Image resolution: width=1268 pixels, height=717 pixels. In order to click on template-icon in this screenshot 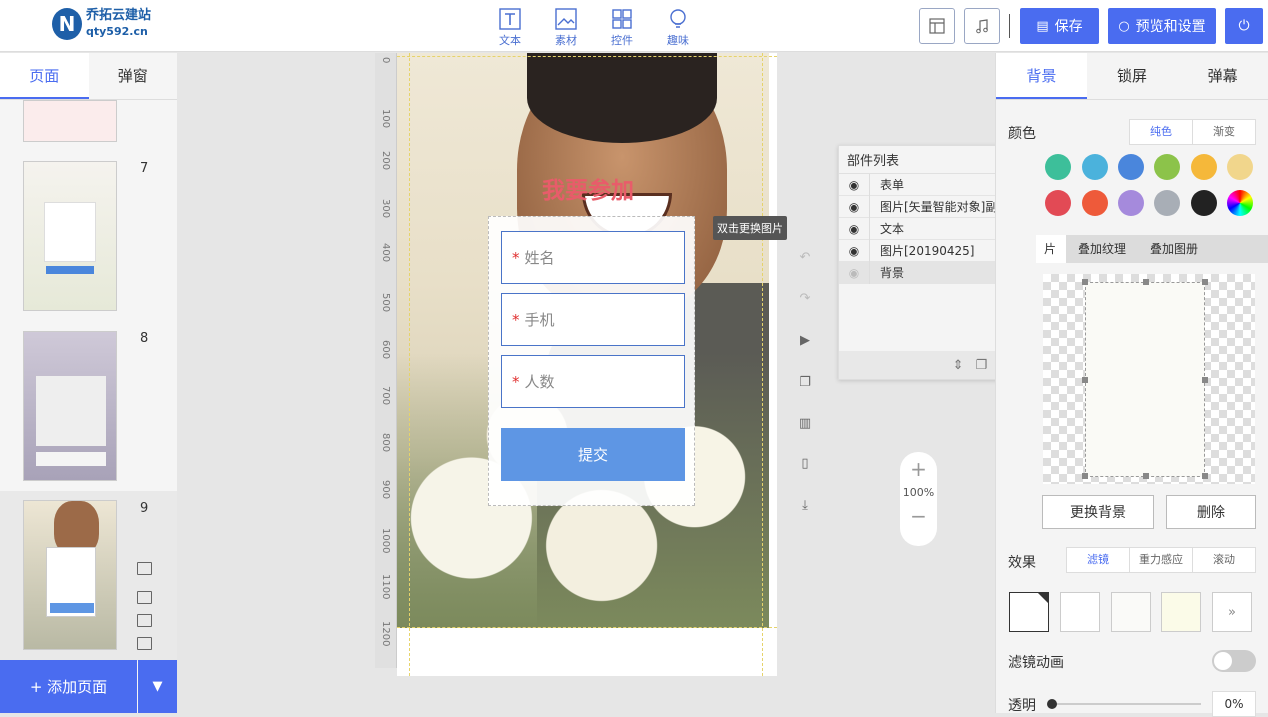, I will do `click(144, 597)`.